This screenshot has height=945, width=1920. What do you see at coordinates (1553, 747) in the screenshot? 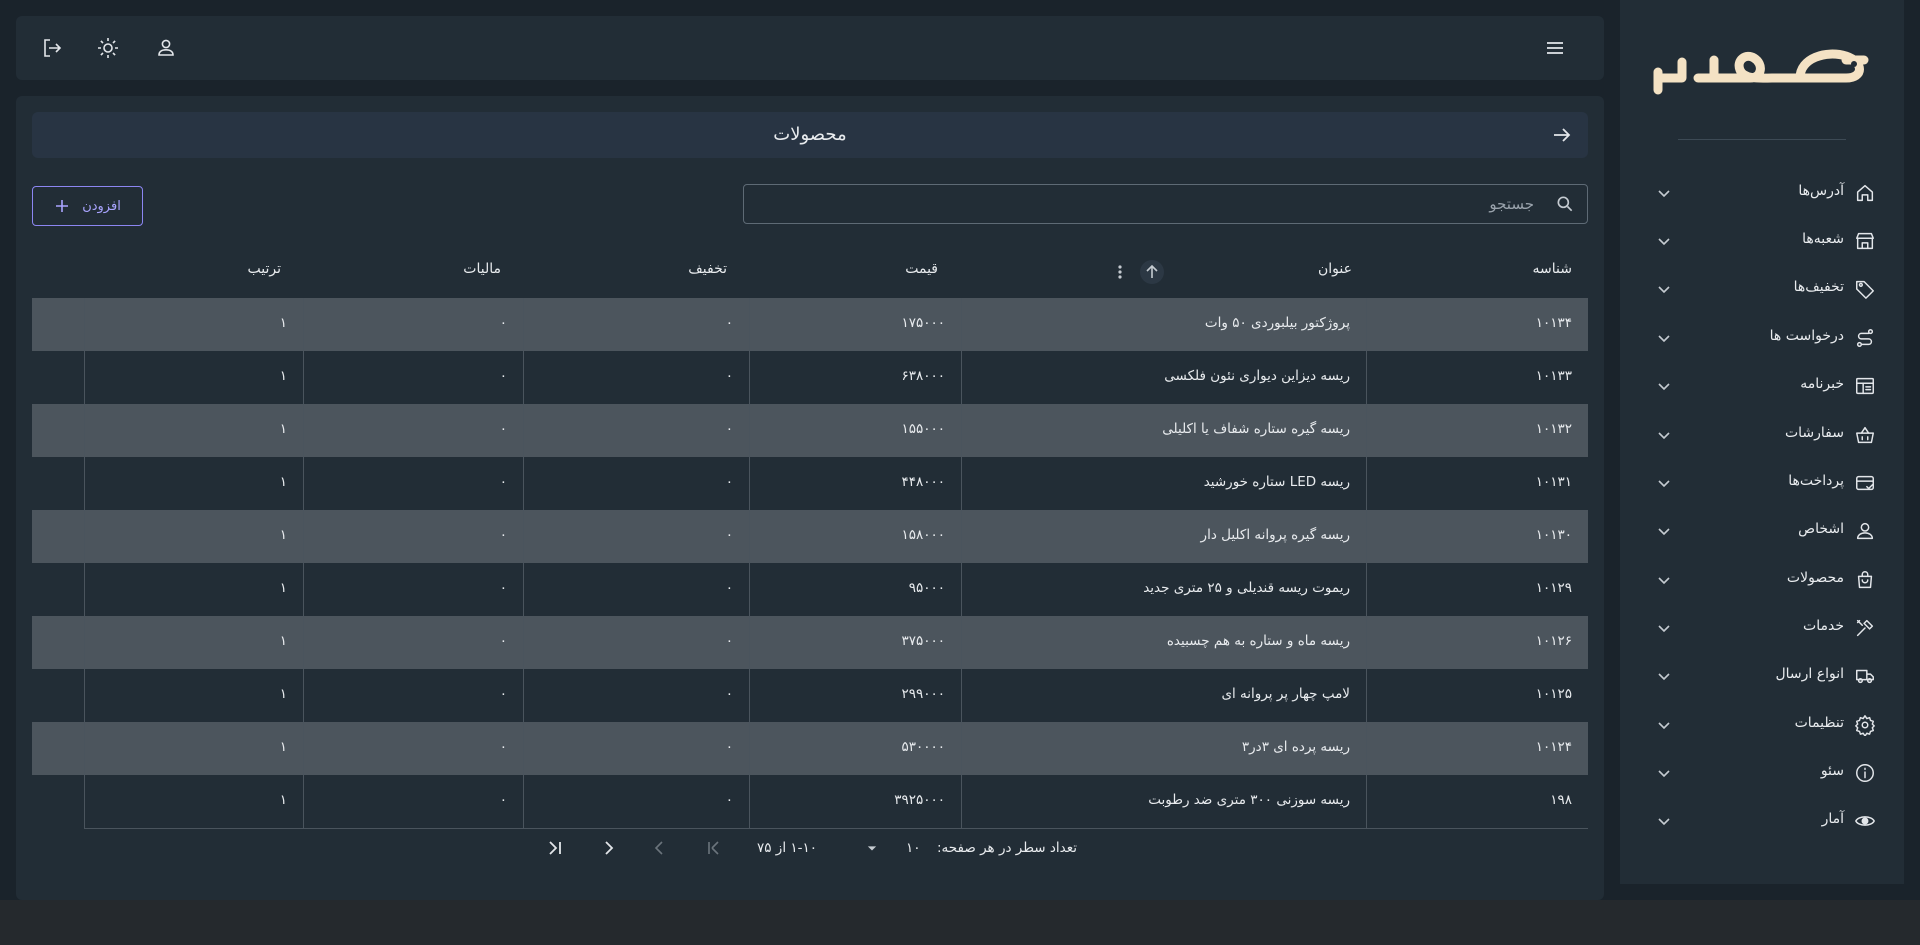
I see `cell-id-text: ۱۰۱۲۴` at bounding box center [1553, 747].